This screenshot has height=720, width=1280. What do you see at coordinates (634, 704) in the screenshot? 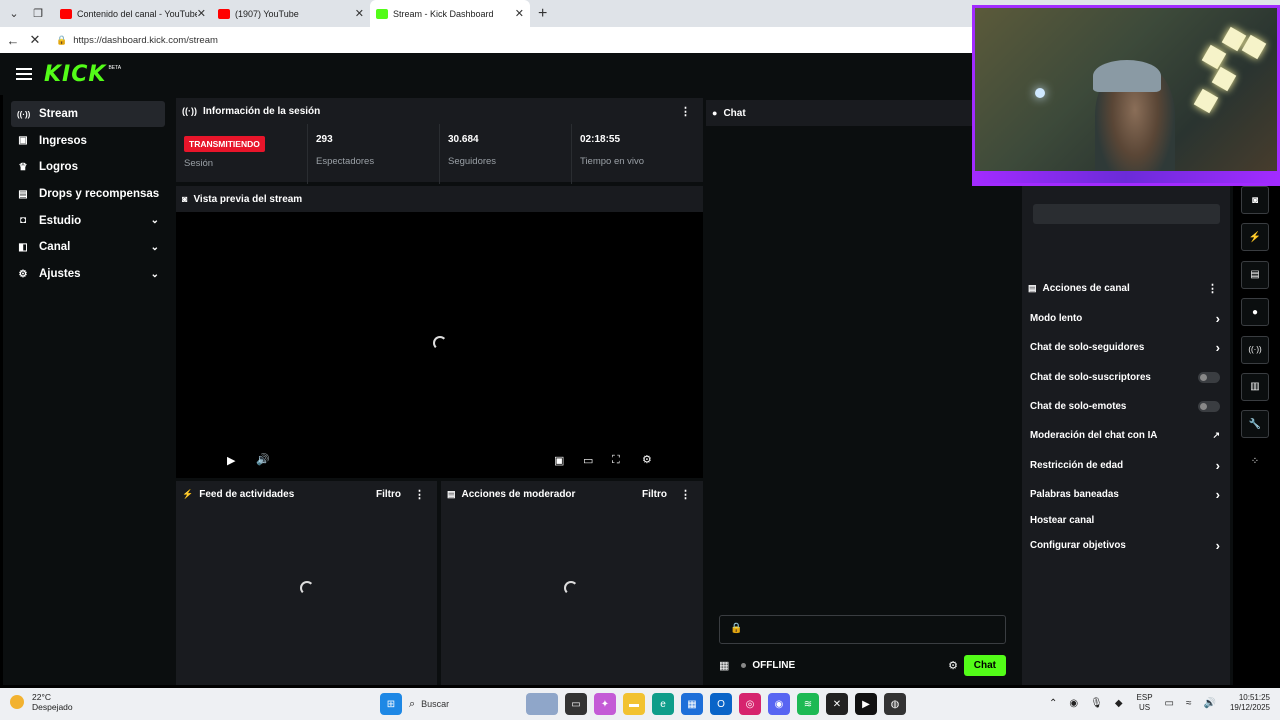
I see `file-explorer-icon: ▬` at bounding box center [634, 704].